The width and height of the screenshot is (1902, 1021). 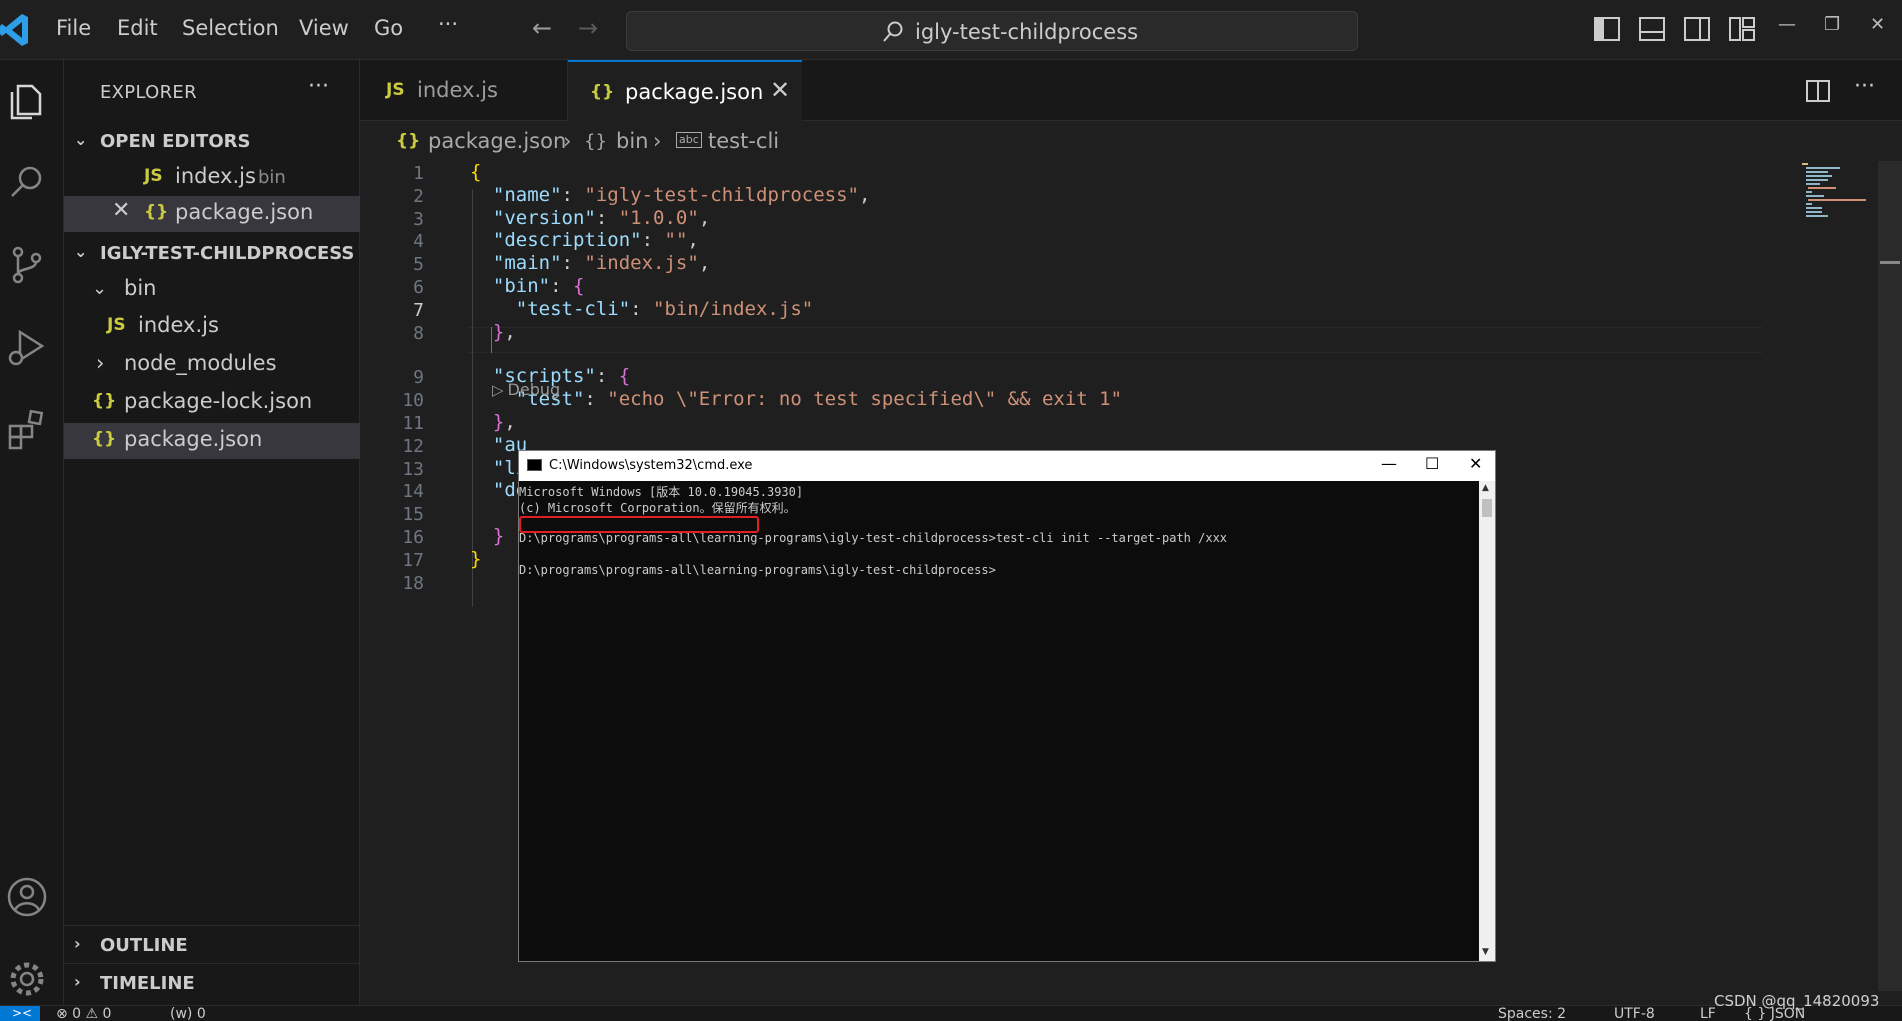 What do you see at coordinates (200, 363) in the screenshot?
I see `tree-item-label: node_modules` at bounding box center [200, 363].